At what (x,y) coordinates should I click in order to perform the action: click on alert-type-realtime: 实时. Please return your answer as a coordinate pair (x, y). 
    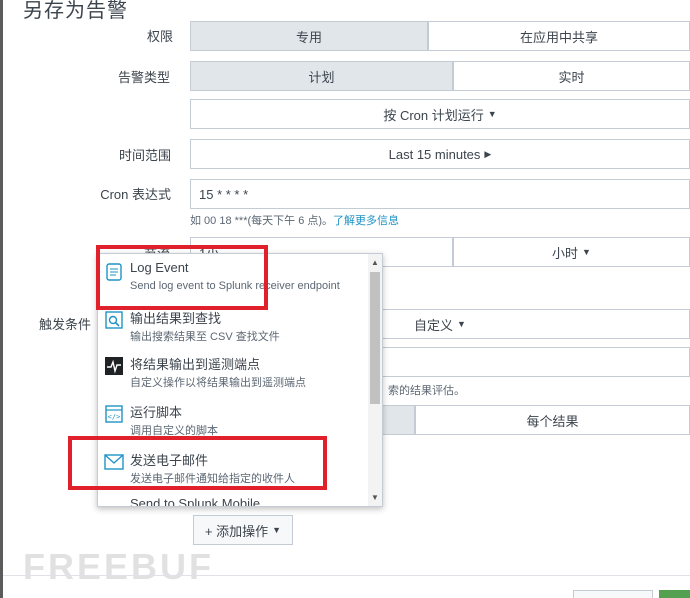
    Looking at the image, I should click on (571, 76).